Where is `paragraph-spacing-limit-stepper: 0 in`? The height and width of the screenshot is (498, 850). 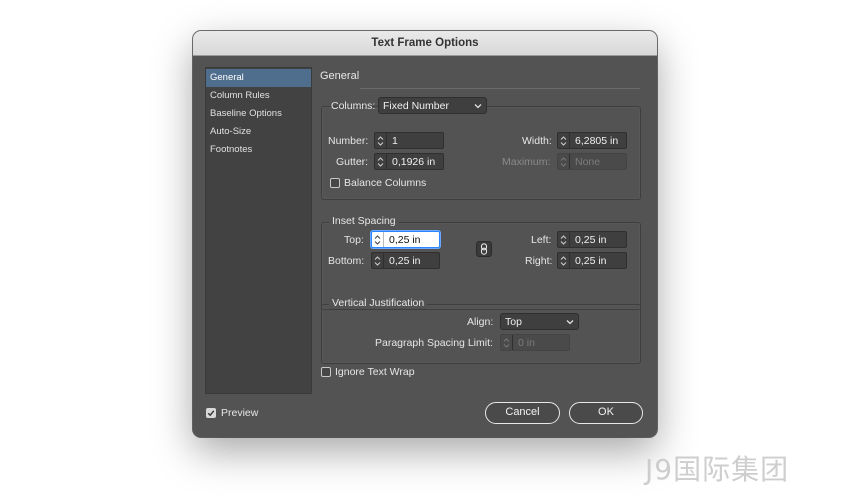 paragraph-spacing-limit-stepper: 0 in is located at coordinates (535, 342).